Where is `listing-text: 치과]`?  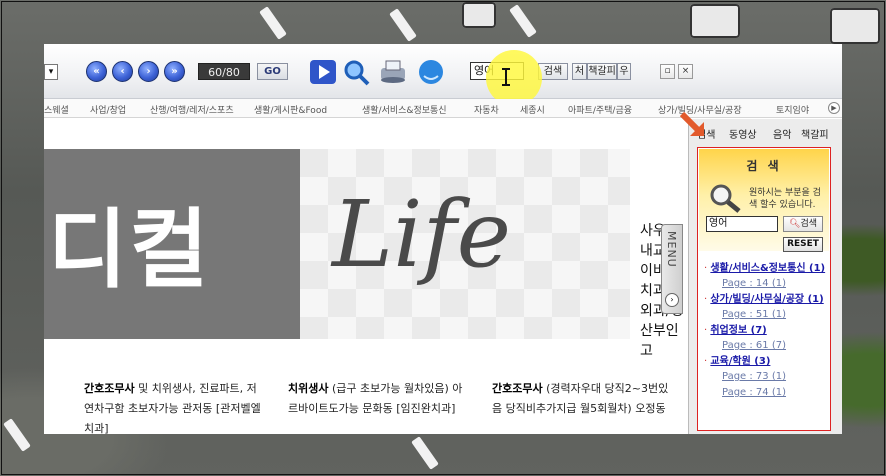
listing-text: 치과] is located at coordinates (96, 428).